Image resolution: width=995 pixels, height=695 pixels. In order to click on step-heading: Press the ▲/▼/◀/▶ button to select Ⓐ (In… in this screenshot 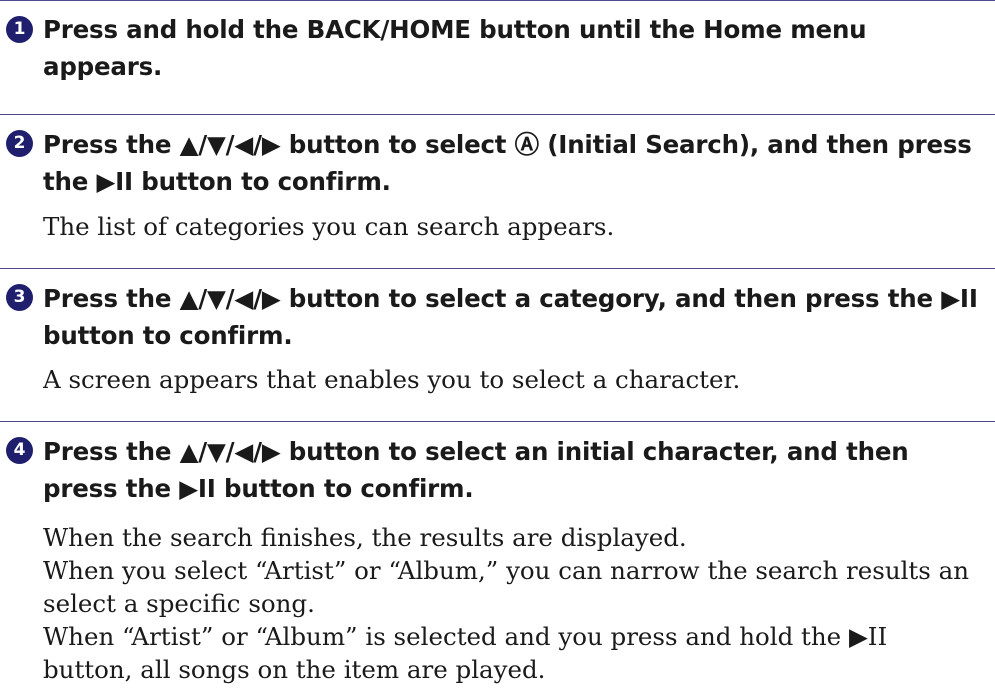, I will do `click(507, 163)`.